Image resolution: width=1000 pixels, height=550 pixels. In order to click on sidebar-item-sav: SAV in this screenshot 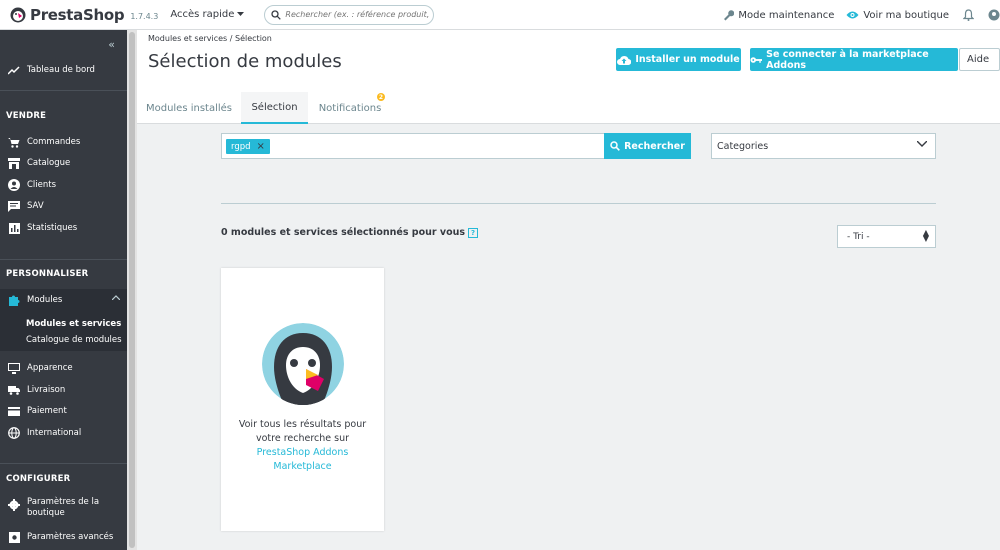, I will do `click(63, 206)`.